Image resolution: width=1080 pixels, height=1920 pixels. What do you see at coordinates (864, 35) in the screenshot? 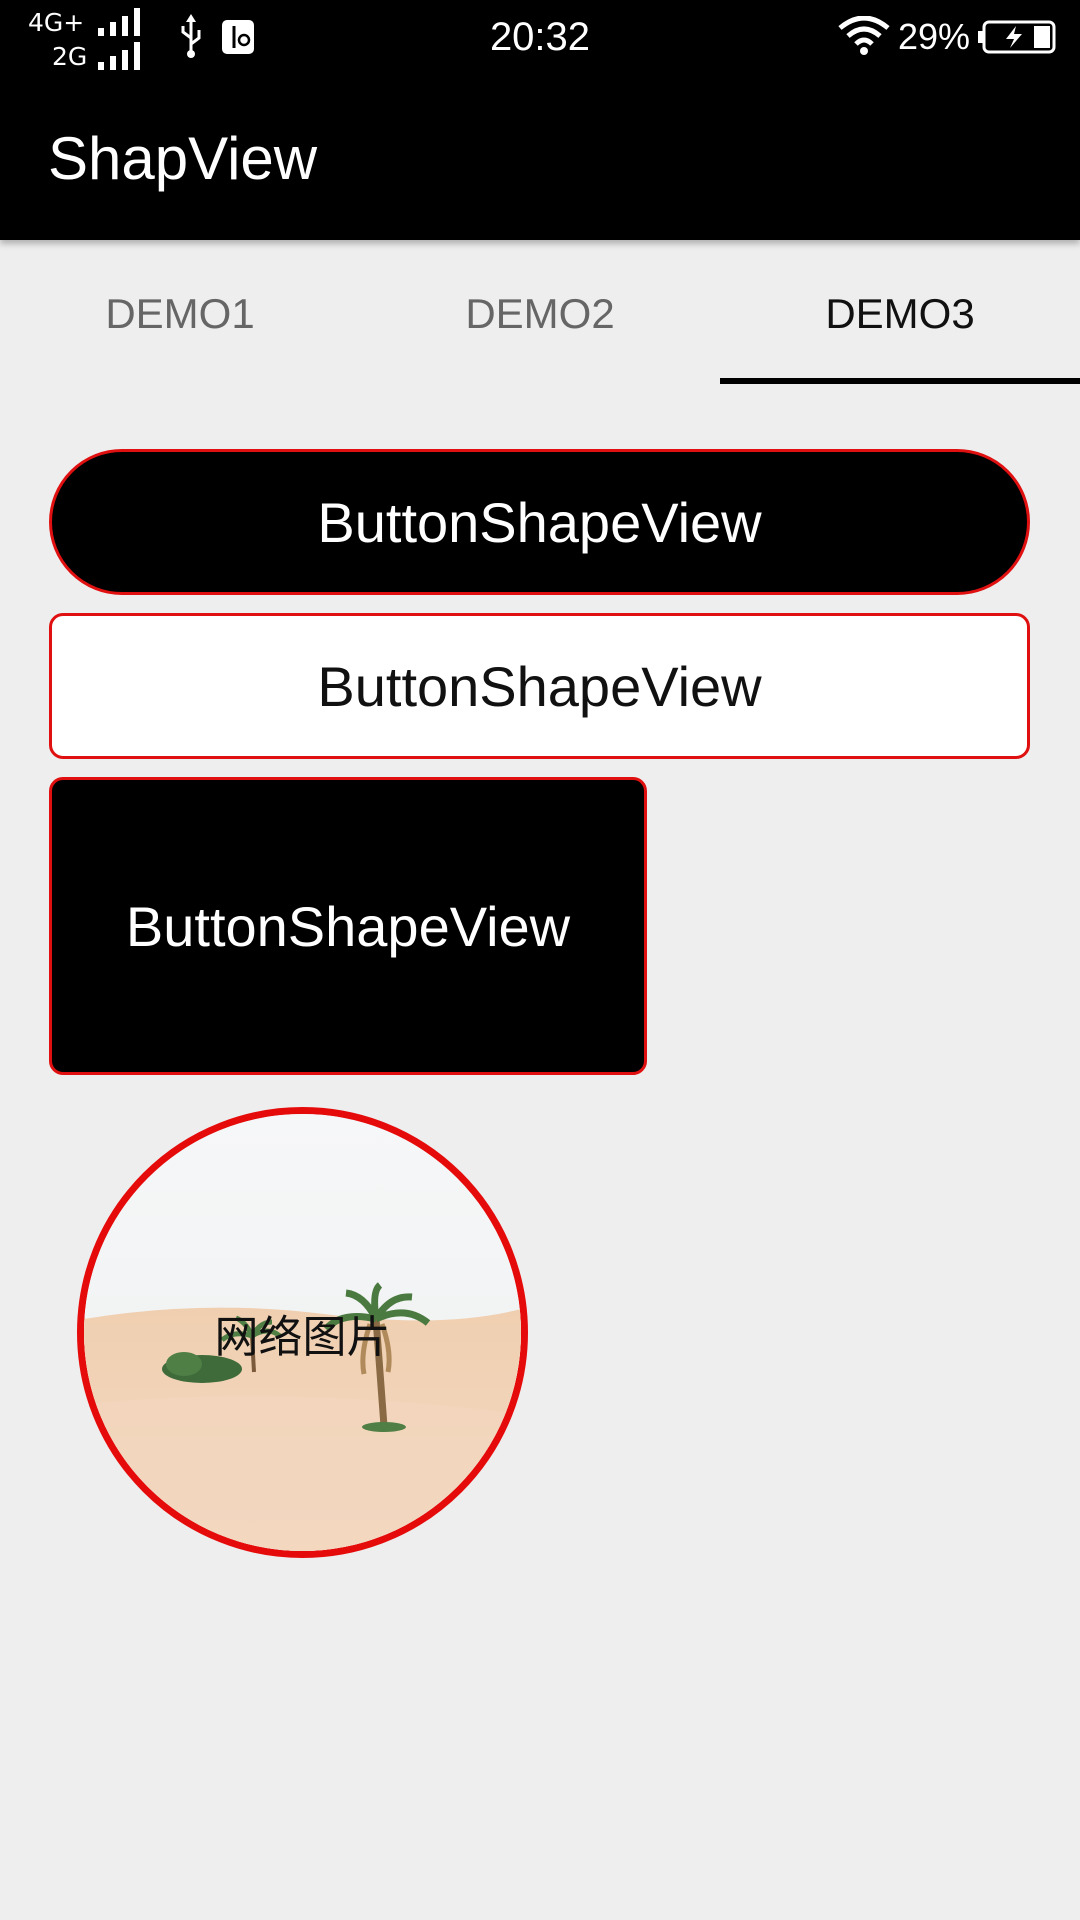
I see `wifi-icon` at bounding box center [864, 35].